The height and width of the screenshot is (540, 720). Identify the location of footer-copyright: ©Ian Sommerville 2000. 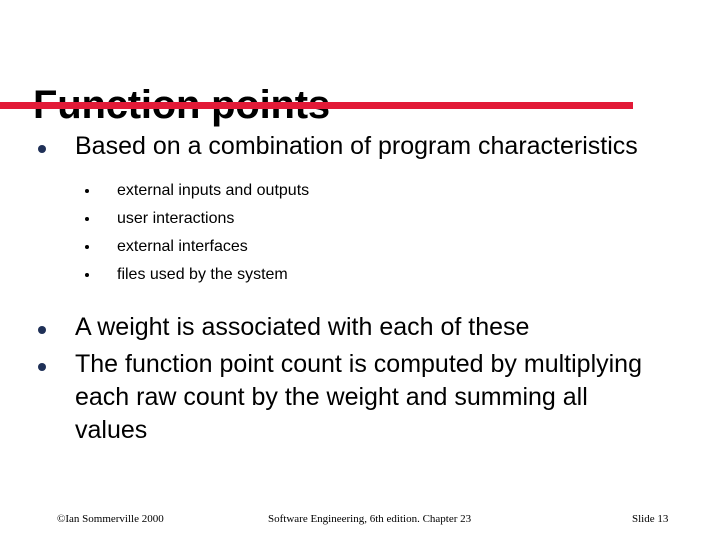
(110, 519).